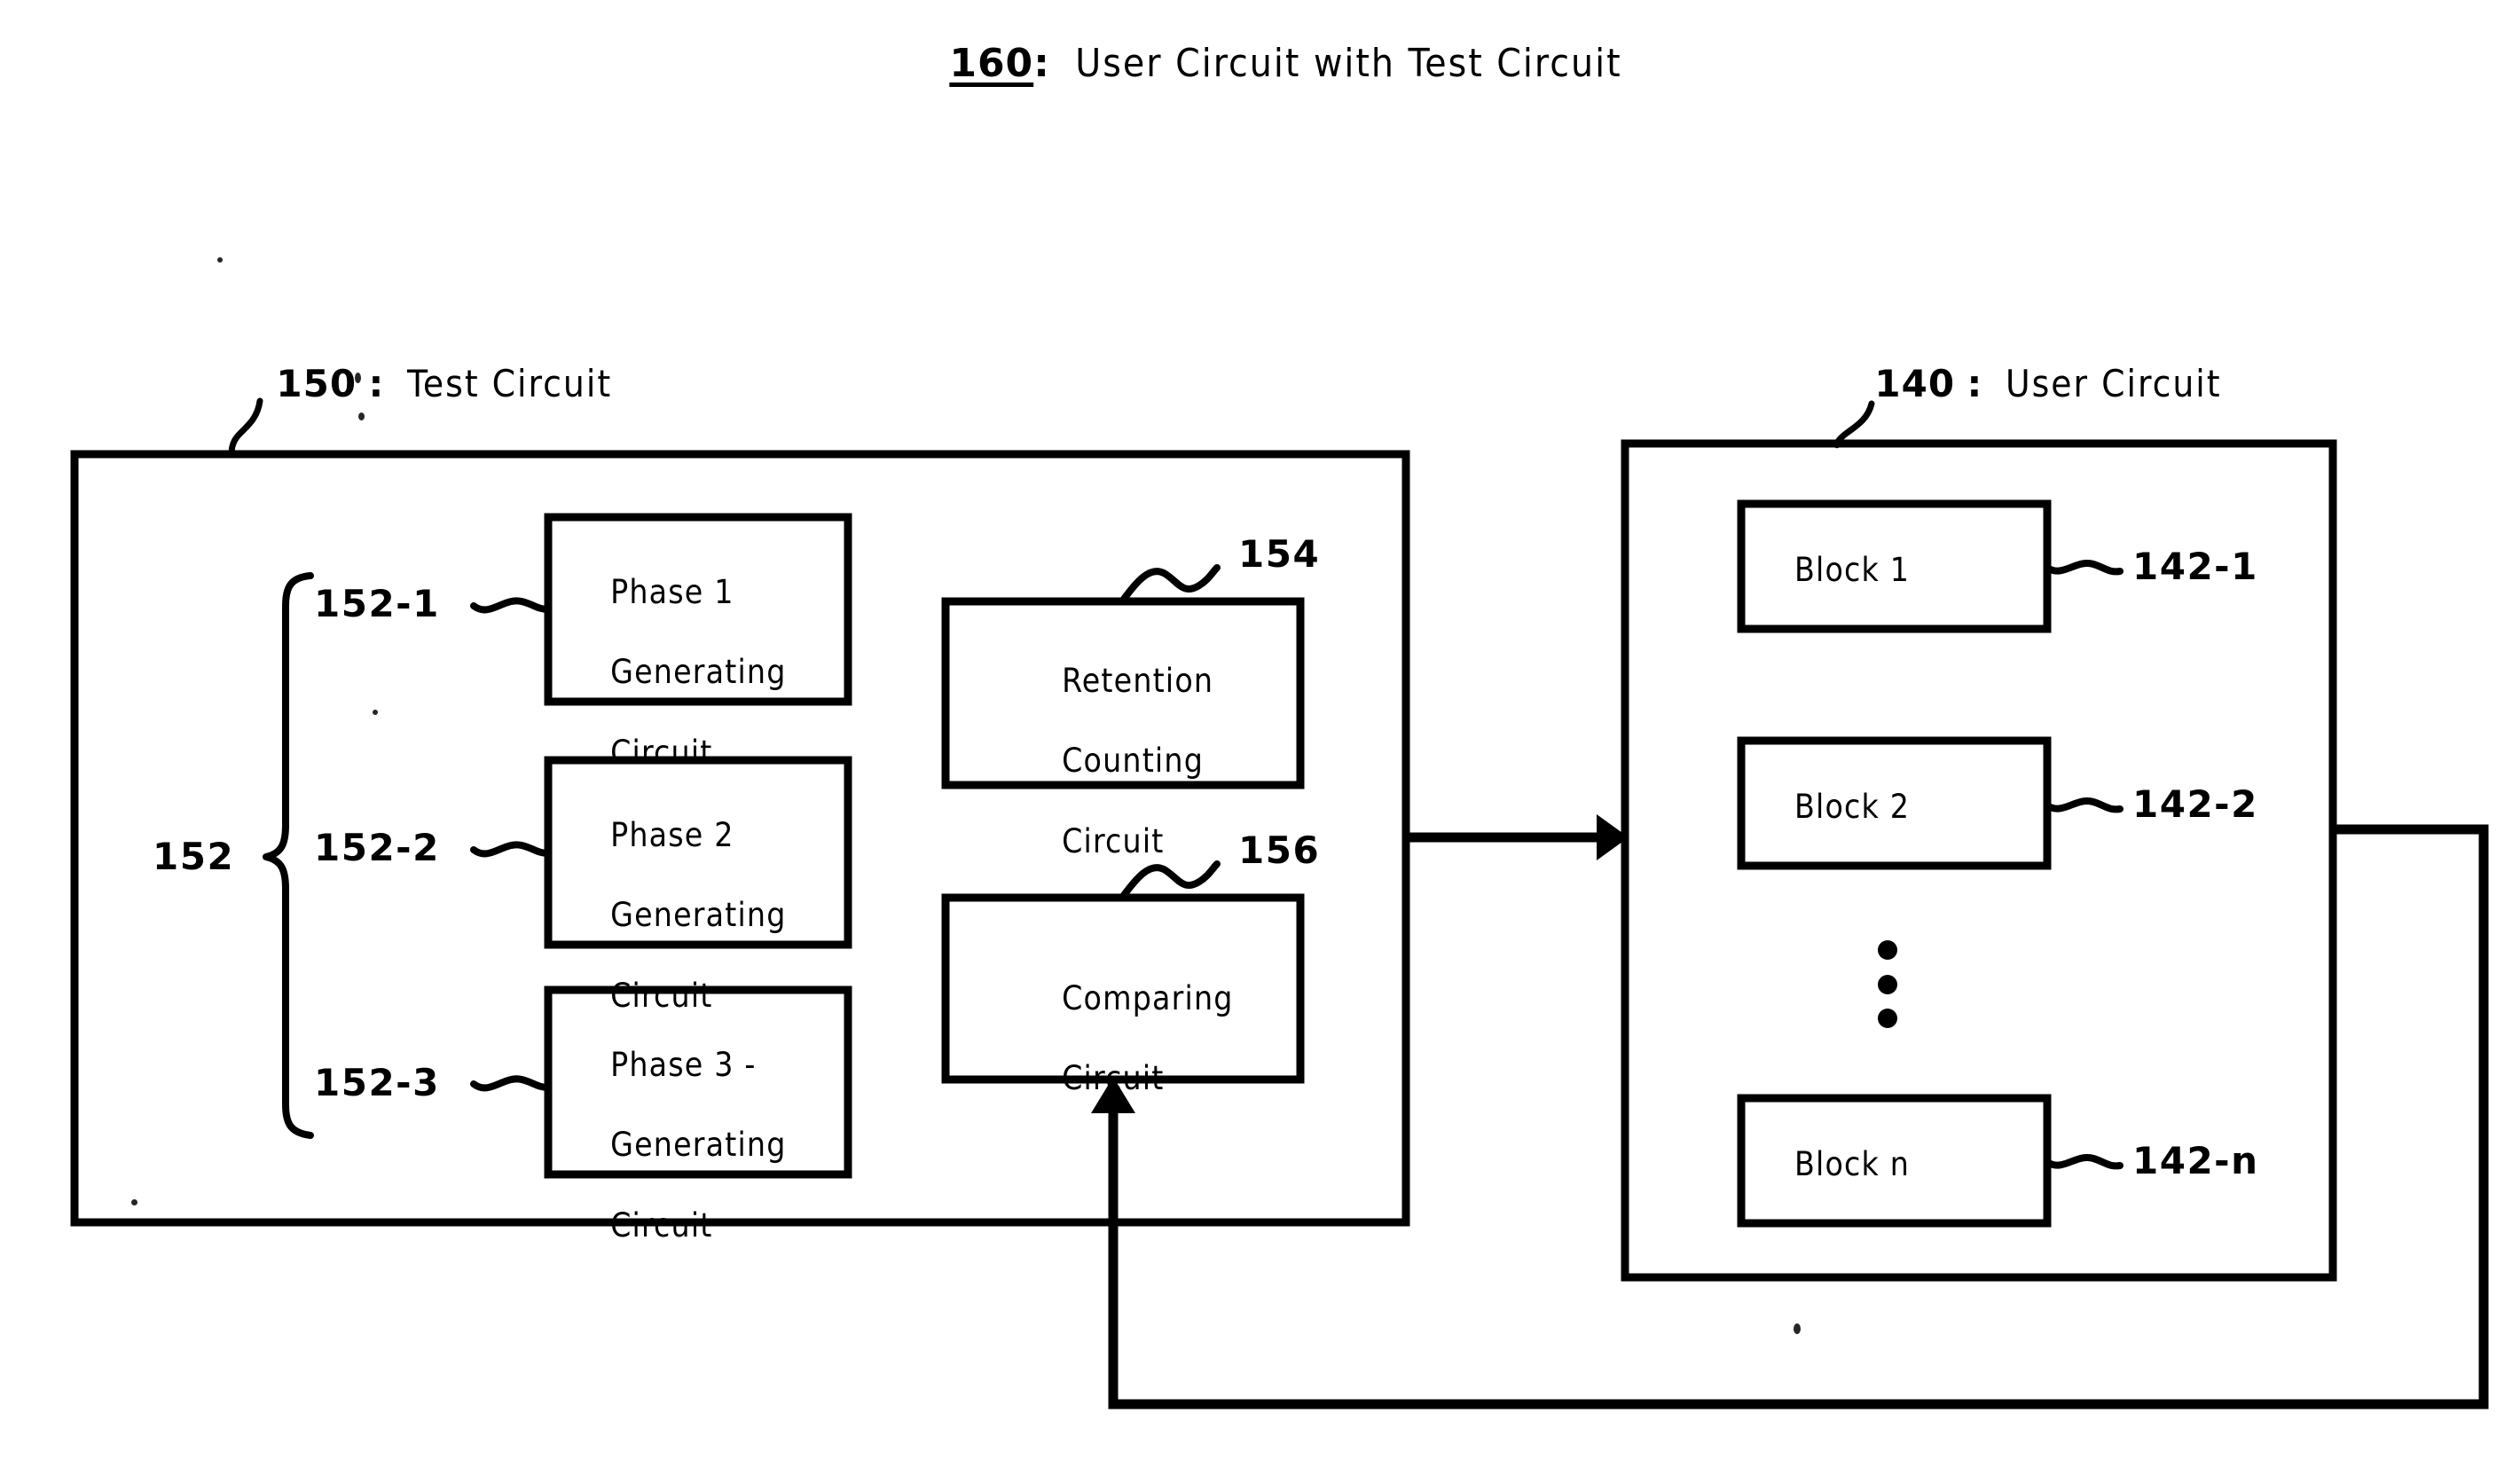  I want to click on test-circuit-header-number: 150, so click(316, 383).